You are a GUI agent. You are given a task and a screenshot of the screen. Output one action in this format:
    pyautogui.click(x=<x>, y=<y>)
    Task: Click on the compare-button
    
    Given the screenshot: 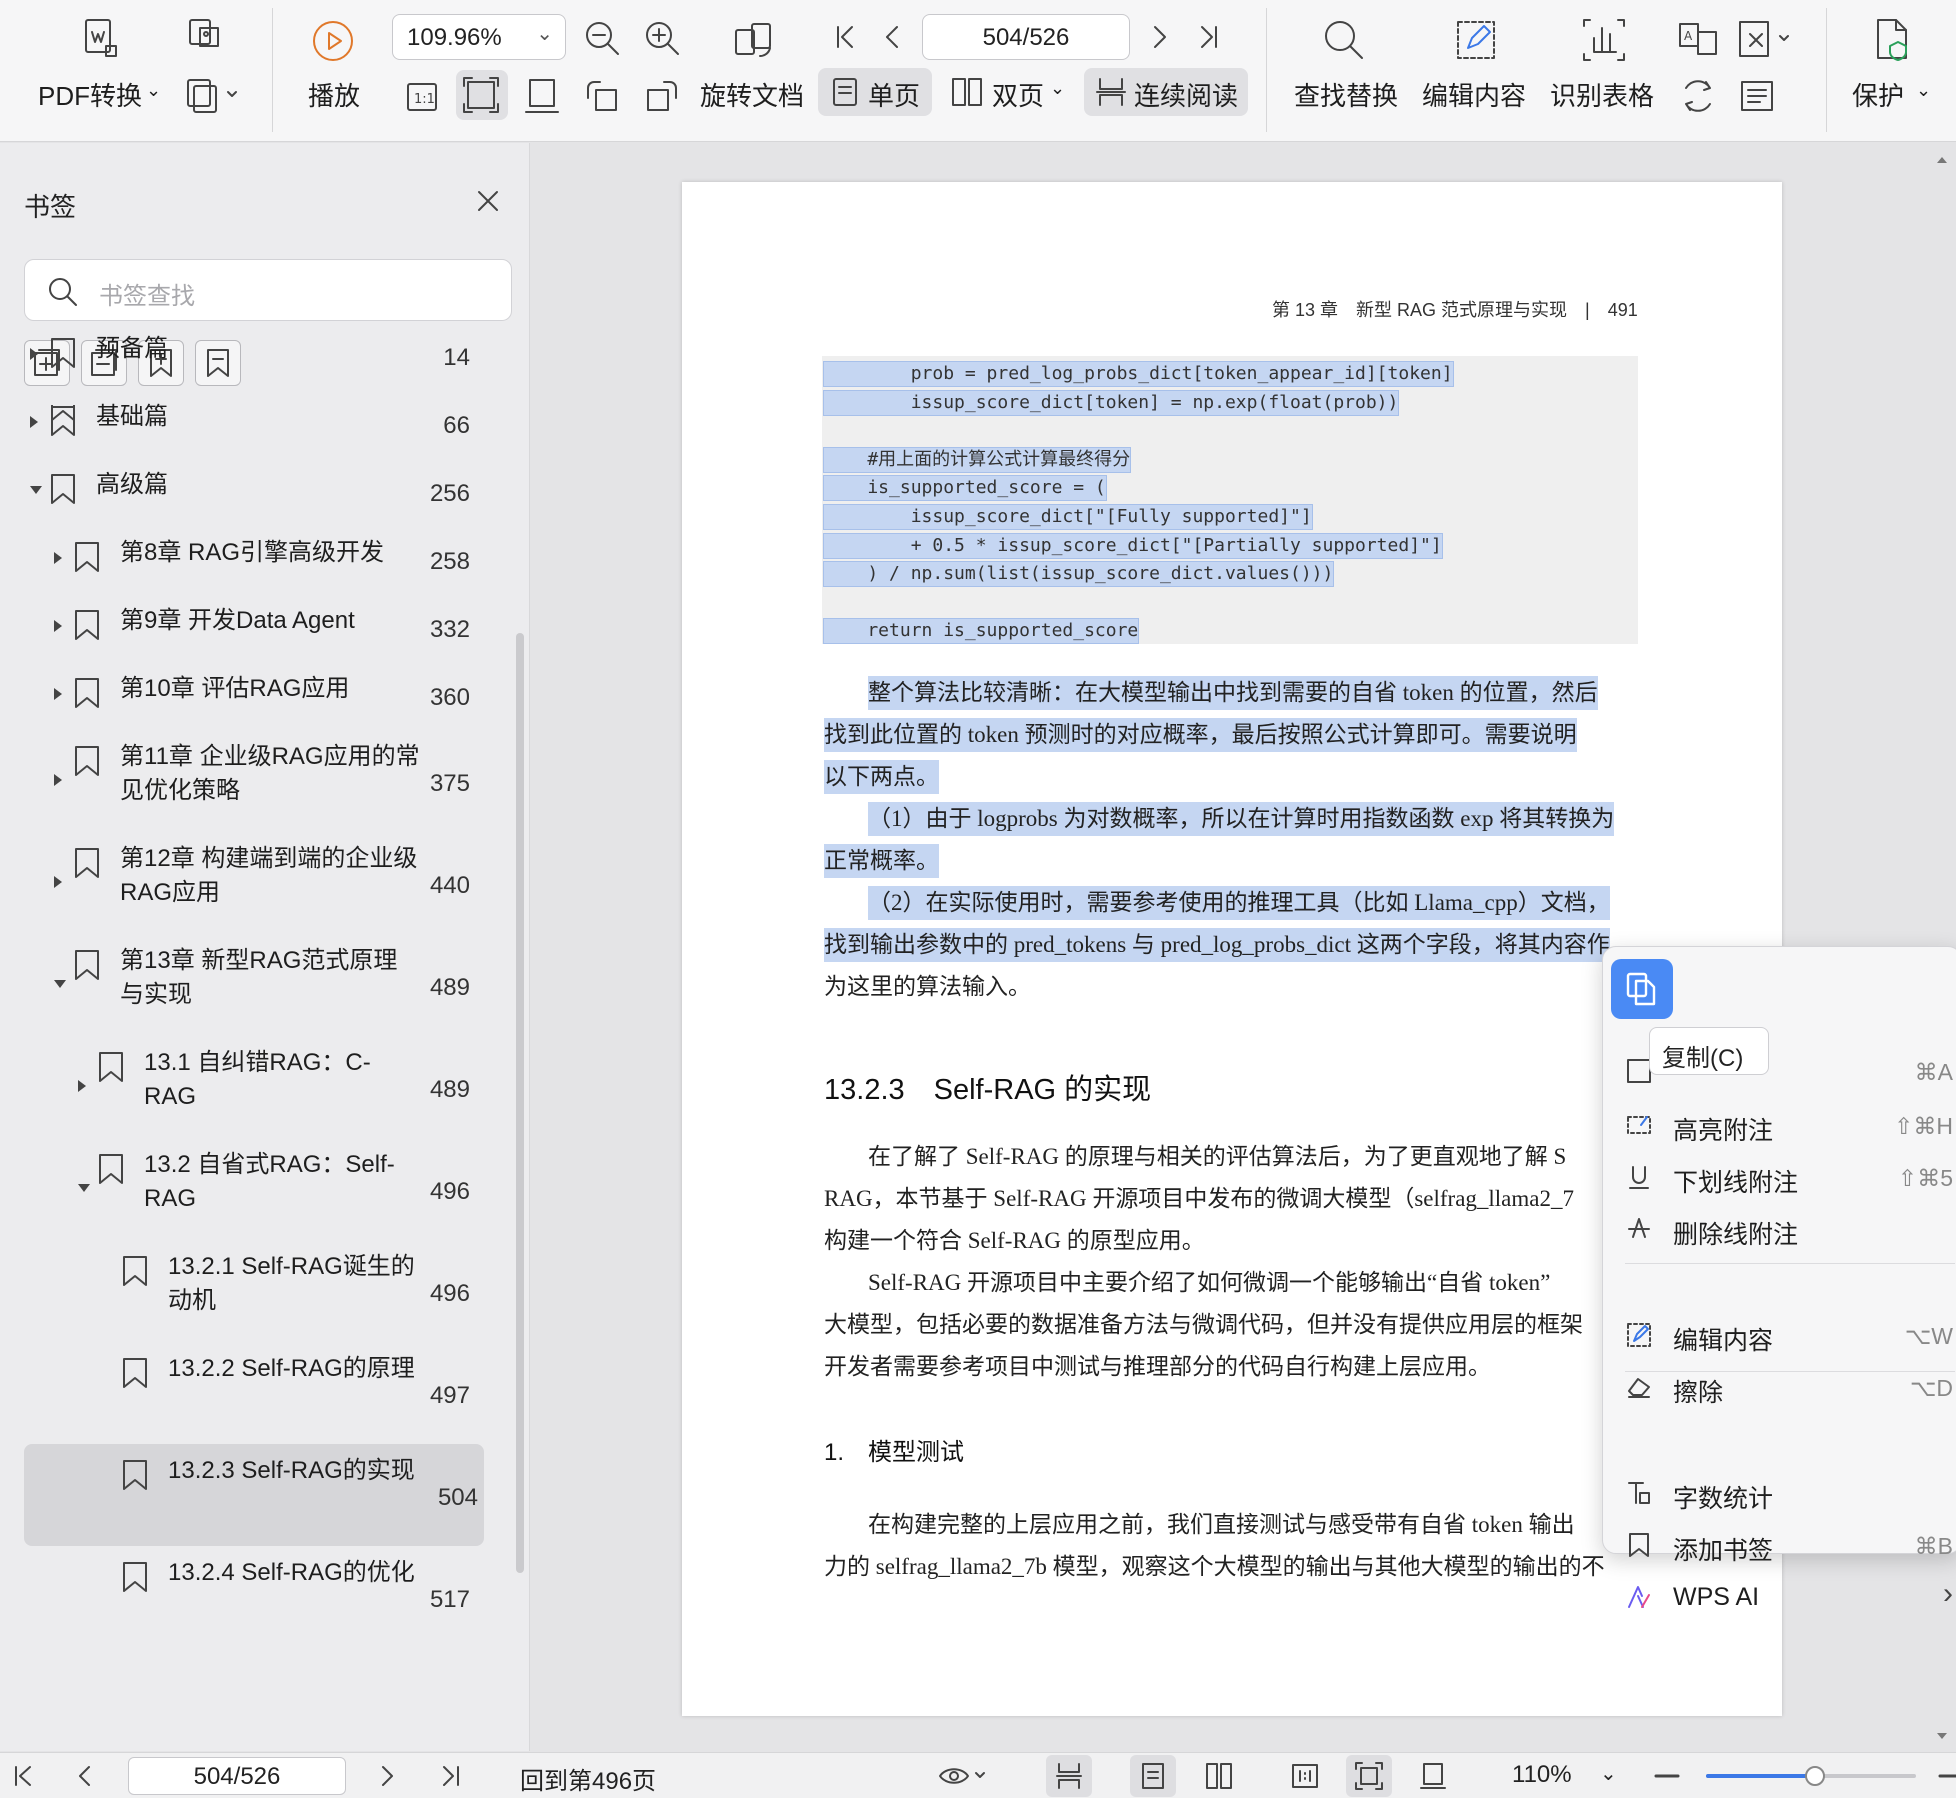 What is the action you would take?
    pyautogui.click(x=1758, y=96)
    